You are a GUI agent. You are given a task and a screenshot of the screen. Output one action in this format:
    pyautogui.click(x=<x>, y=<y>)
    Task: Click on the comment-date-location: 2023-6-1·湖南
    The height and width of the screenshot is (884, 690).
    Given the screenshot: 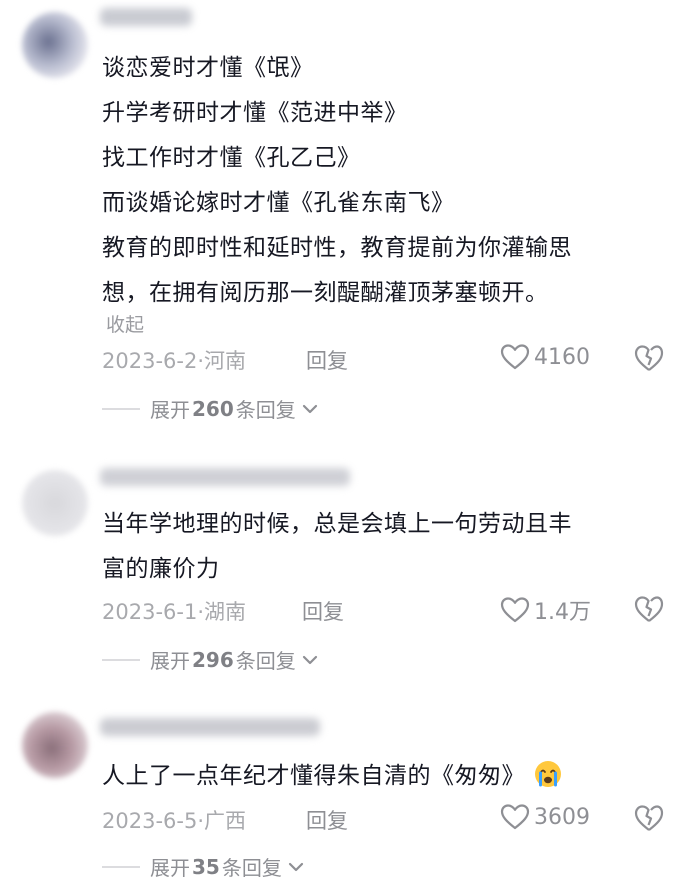 What is the action you would take?
    pyautogui.click(x=174, y=612)
    